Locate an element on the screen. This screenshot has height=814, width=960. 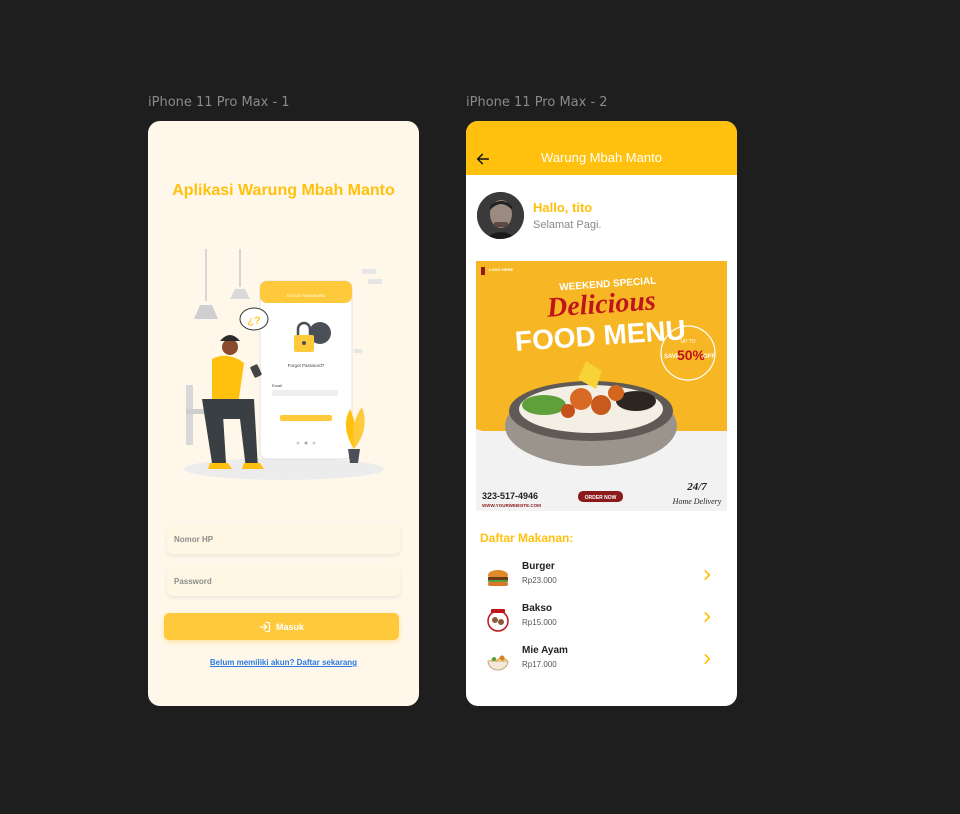
burger-icon is located at coordinates (498, 578).